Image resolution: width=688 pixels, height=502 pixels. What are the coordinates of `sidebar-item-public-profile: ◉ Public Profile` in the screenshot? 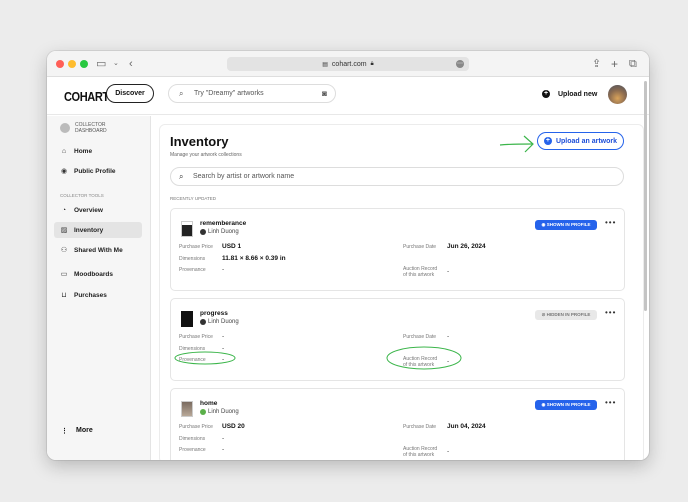 It's located at (98, 171).